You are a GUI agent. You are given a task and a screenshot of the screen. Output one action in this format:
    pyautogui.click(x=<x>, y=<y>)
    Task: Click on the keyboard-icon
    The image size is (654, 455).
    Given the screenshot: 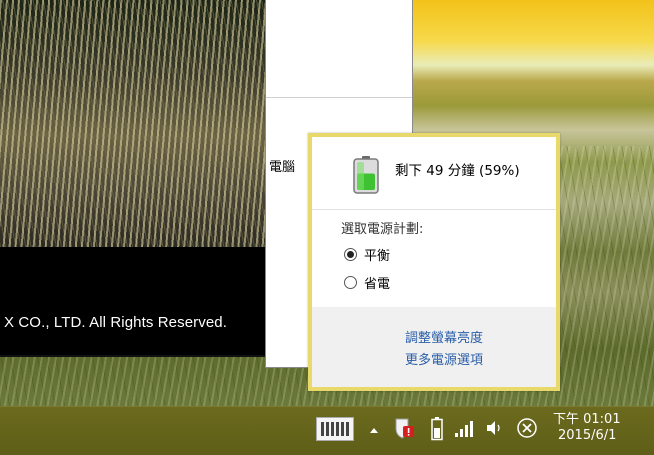 What is the action you would take?
    pyautogui.click(x=335, y=429)
    